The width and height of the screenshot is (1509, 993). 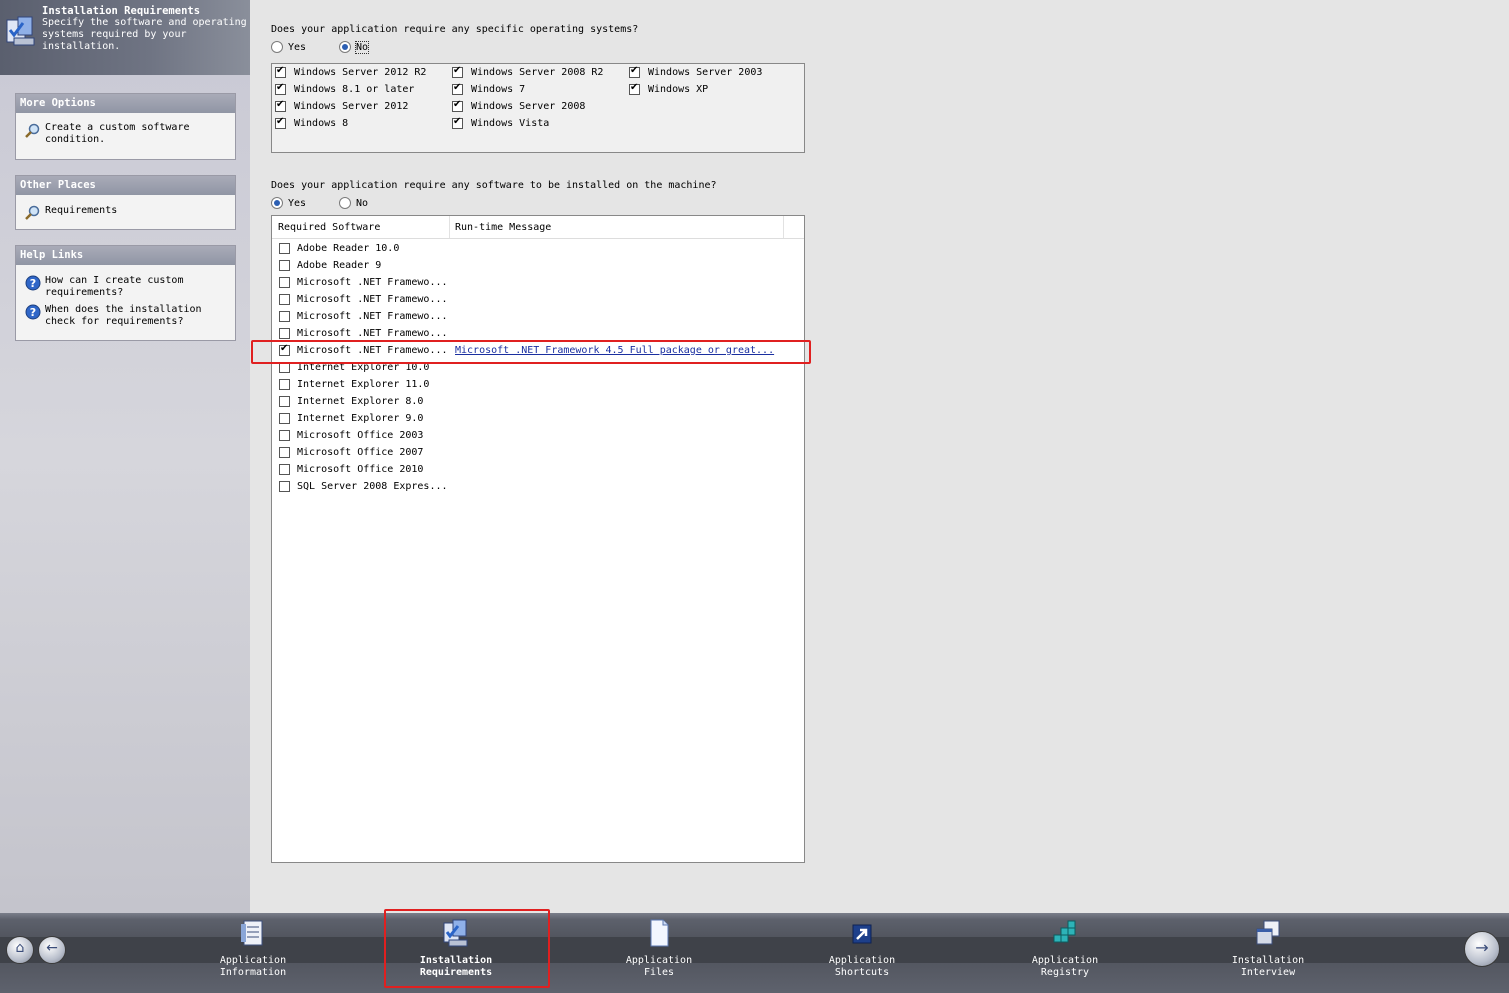 What do you see at coordinates (360, 452) in the screenshot?
I see `software-name: Microsoft Office 2007` at bounding box center [360, 452].